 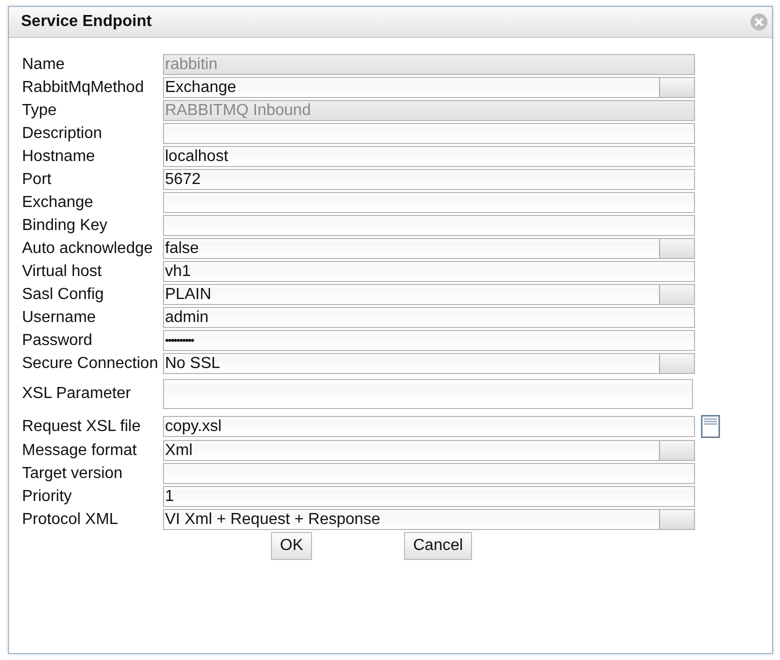 I want to click on dropdown: false, so click(x=429, y=248).